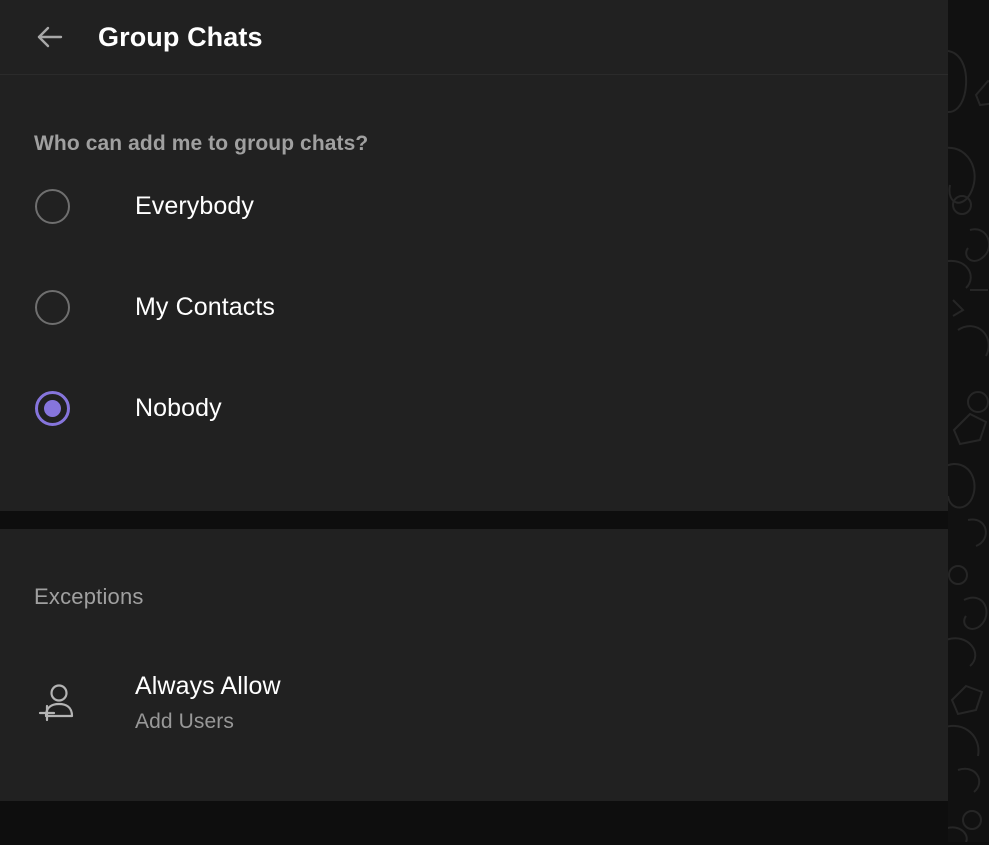 This screenshot has width=989, height=845. Describe the element at coordinates (205, 307) in the screenshot. I see `radio-option-label: My Contacts` at that location.